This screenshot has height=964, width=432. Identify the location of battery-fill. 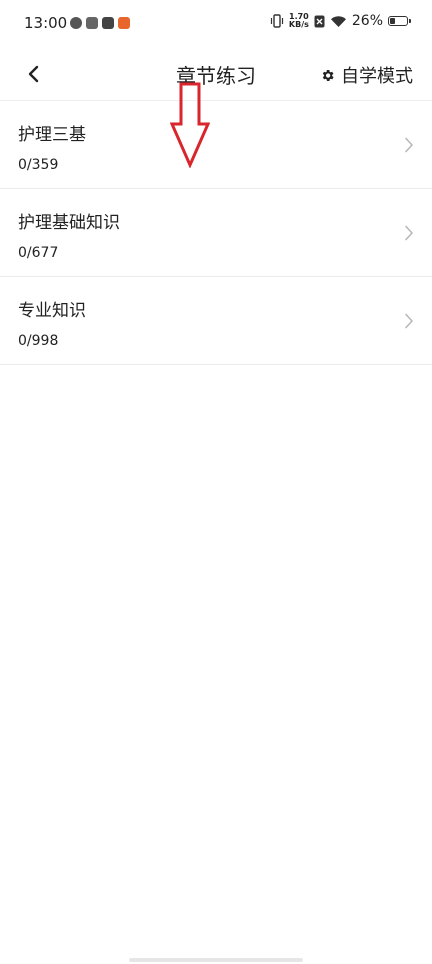
(392, 21).